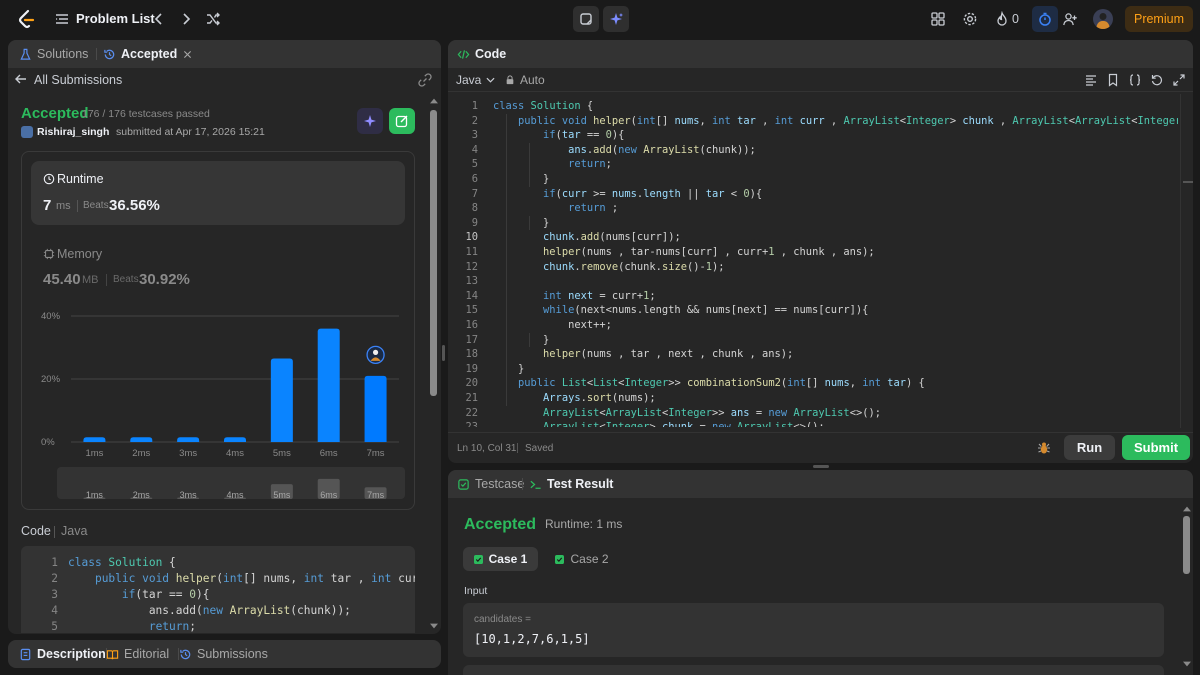 This screenshot has width=1200, height=675. I want to click on left-panel-tabs: Solutions Accepted, so click(224, 54).